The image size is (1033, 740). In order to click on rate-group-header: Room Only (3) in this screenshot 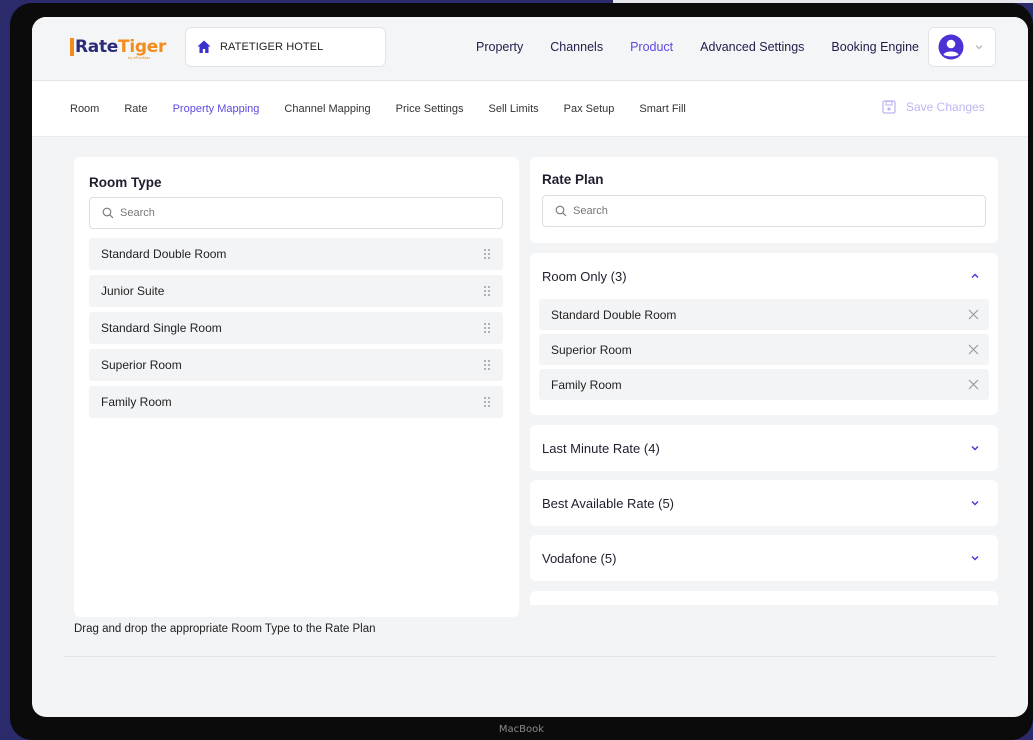, I will do `click(764, 276)`.